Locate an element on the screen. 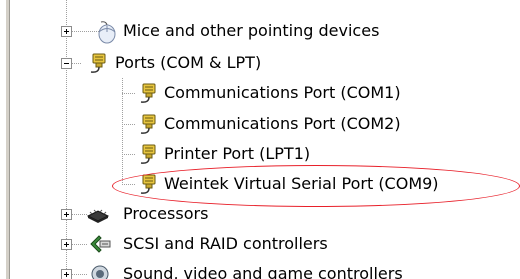 The width and height of the screenshot is (520, 279). tree-item-label: Printer Port (LPT1) is located at coordinates (237, 153).